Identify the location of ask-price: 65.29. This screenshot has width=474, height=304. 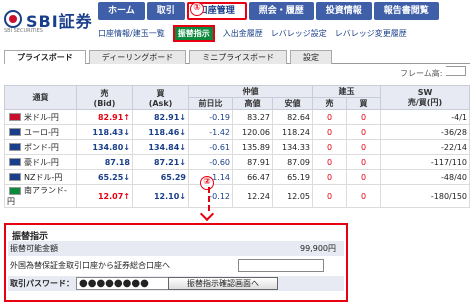
(173, 177).